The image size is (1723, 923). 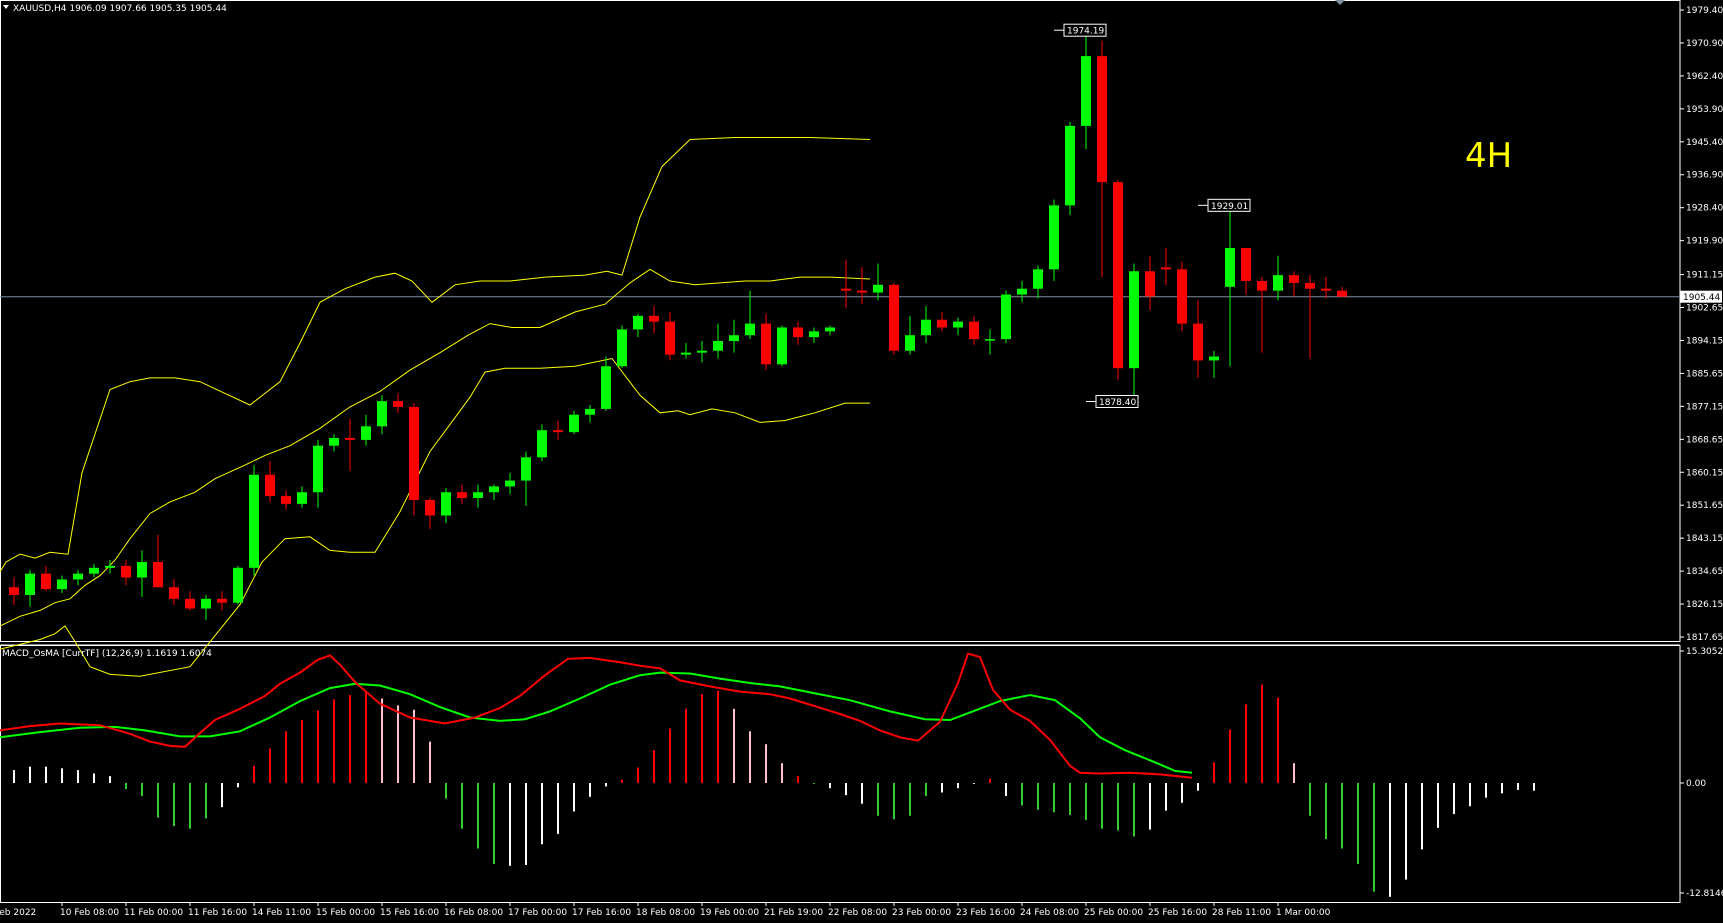 I want to click on time-tick-label: 19 Feb 00:00, so click(x=729, y=913).